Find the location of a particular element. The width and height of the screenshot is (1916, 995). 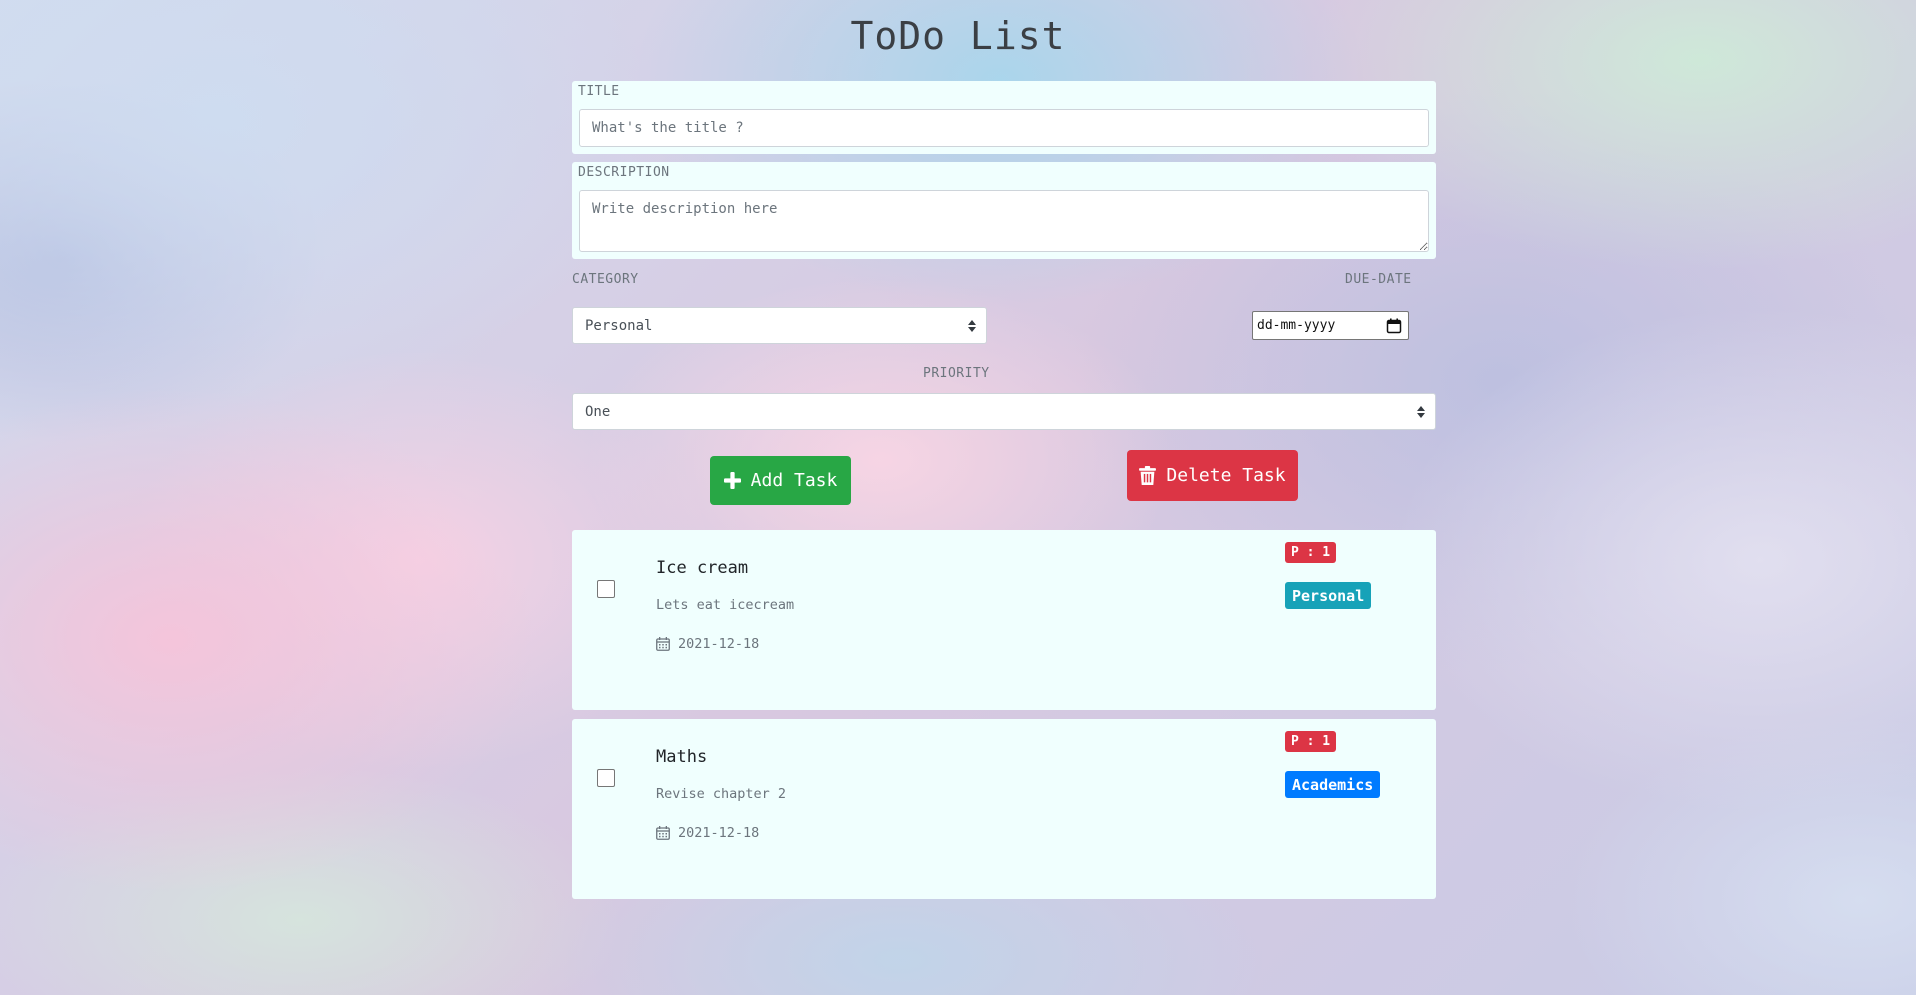

category-badge: Personal is located at coordinates (1328, 595).